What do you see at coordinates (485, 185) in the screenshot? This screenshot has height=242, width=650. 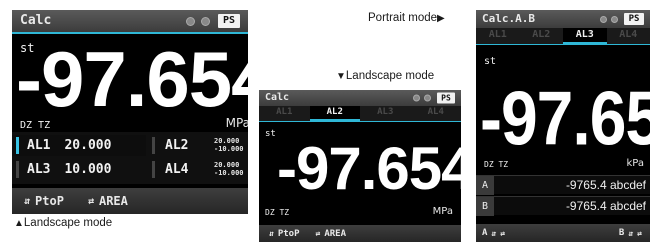 I see `row-a-label: A` at bounding box center [485, 185].